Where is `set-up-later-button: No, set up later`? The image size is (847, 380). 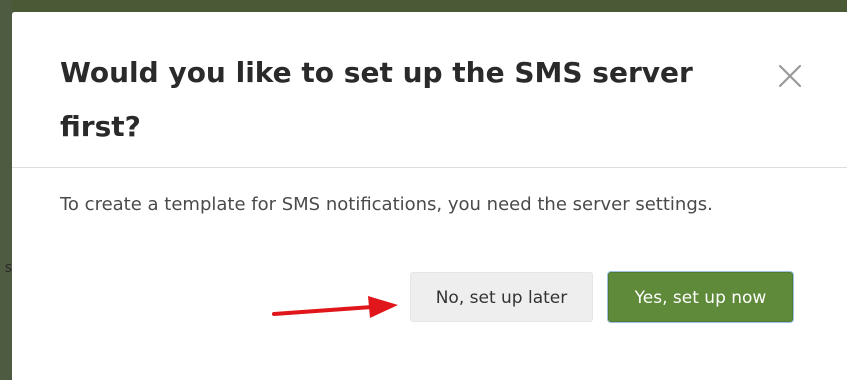 set-up-later-button: No, set up later is located at coordinates (501, 297).